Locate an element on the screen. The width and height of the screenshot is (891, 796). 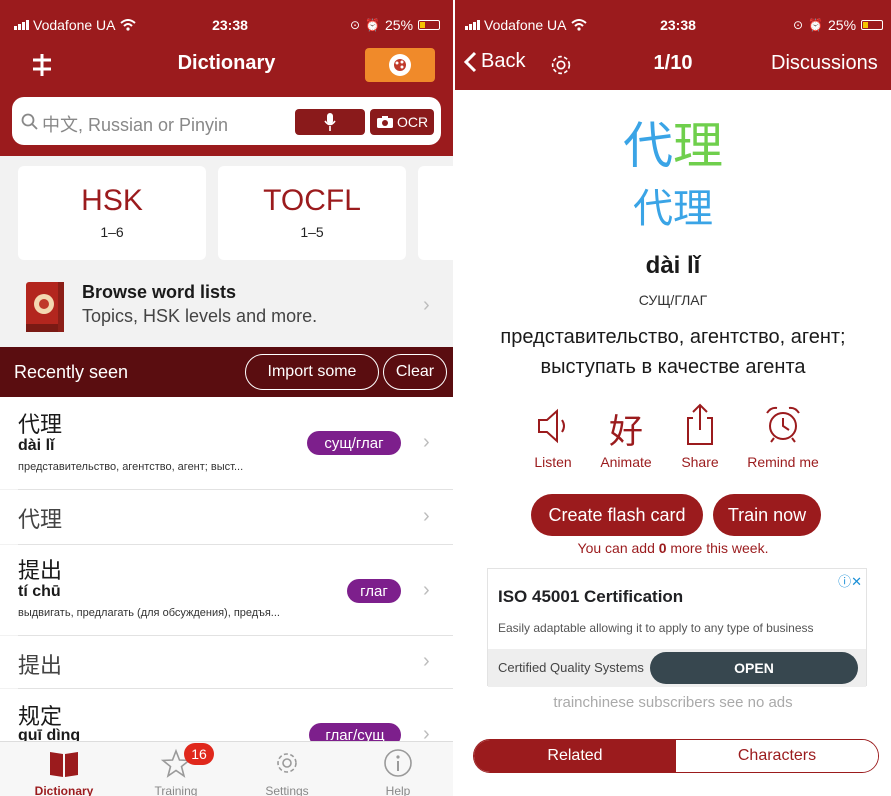
ocr-button: OCR is located at coordinates (402, 122).